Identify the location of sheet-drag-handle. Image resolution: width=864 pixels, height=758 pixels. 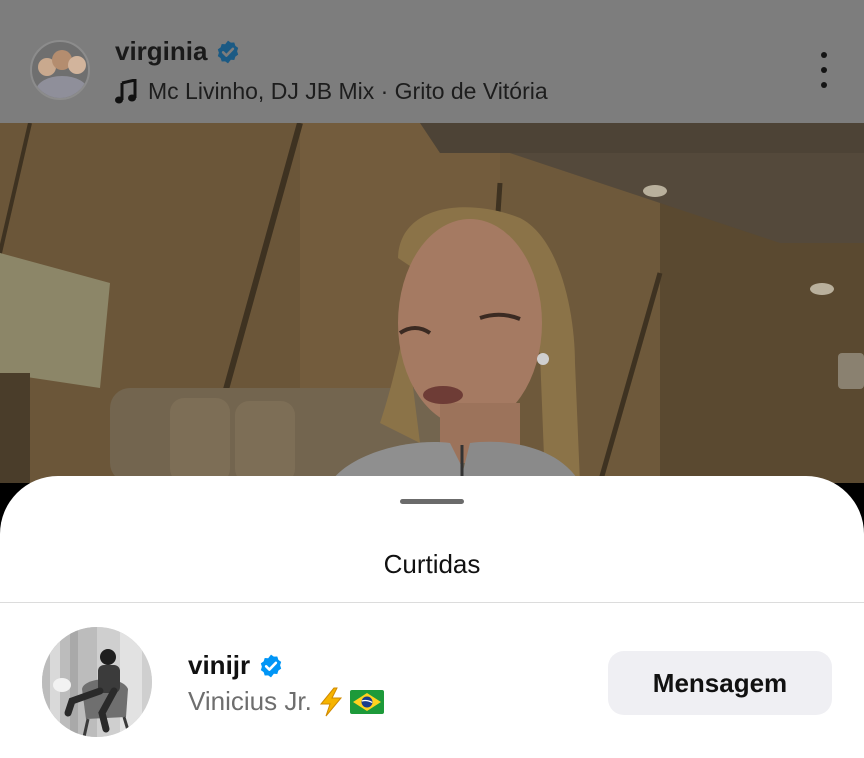
(432, 501).